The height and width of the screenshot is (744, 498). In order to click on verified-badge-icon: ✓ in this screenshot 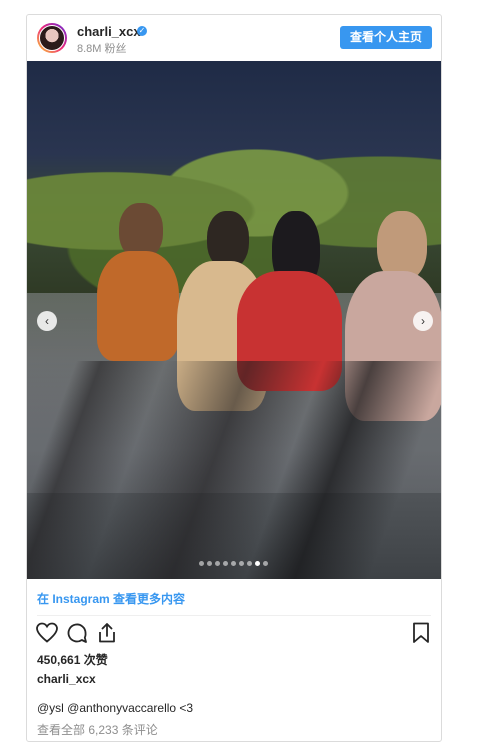, I will do `click(142, 31)`.